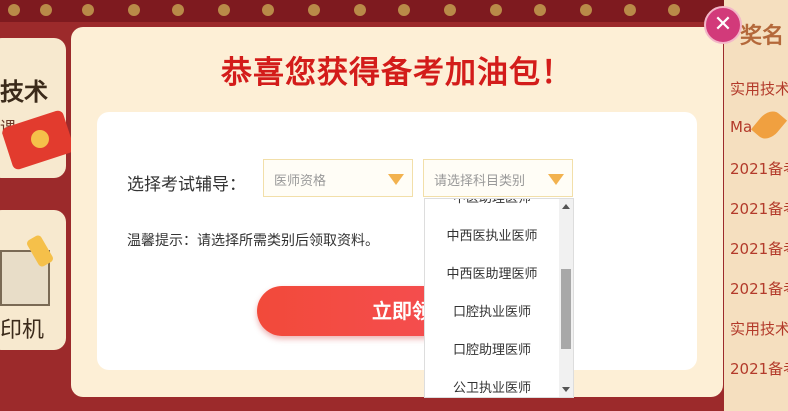 This screenshot has height=411, width=788. Describe the element at coordinates (40, 139) in the screenshot. I see `envelope-seal-icon` at that location.